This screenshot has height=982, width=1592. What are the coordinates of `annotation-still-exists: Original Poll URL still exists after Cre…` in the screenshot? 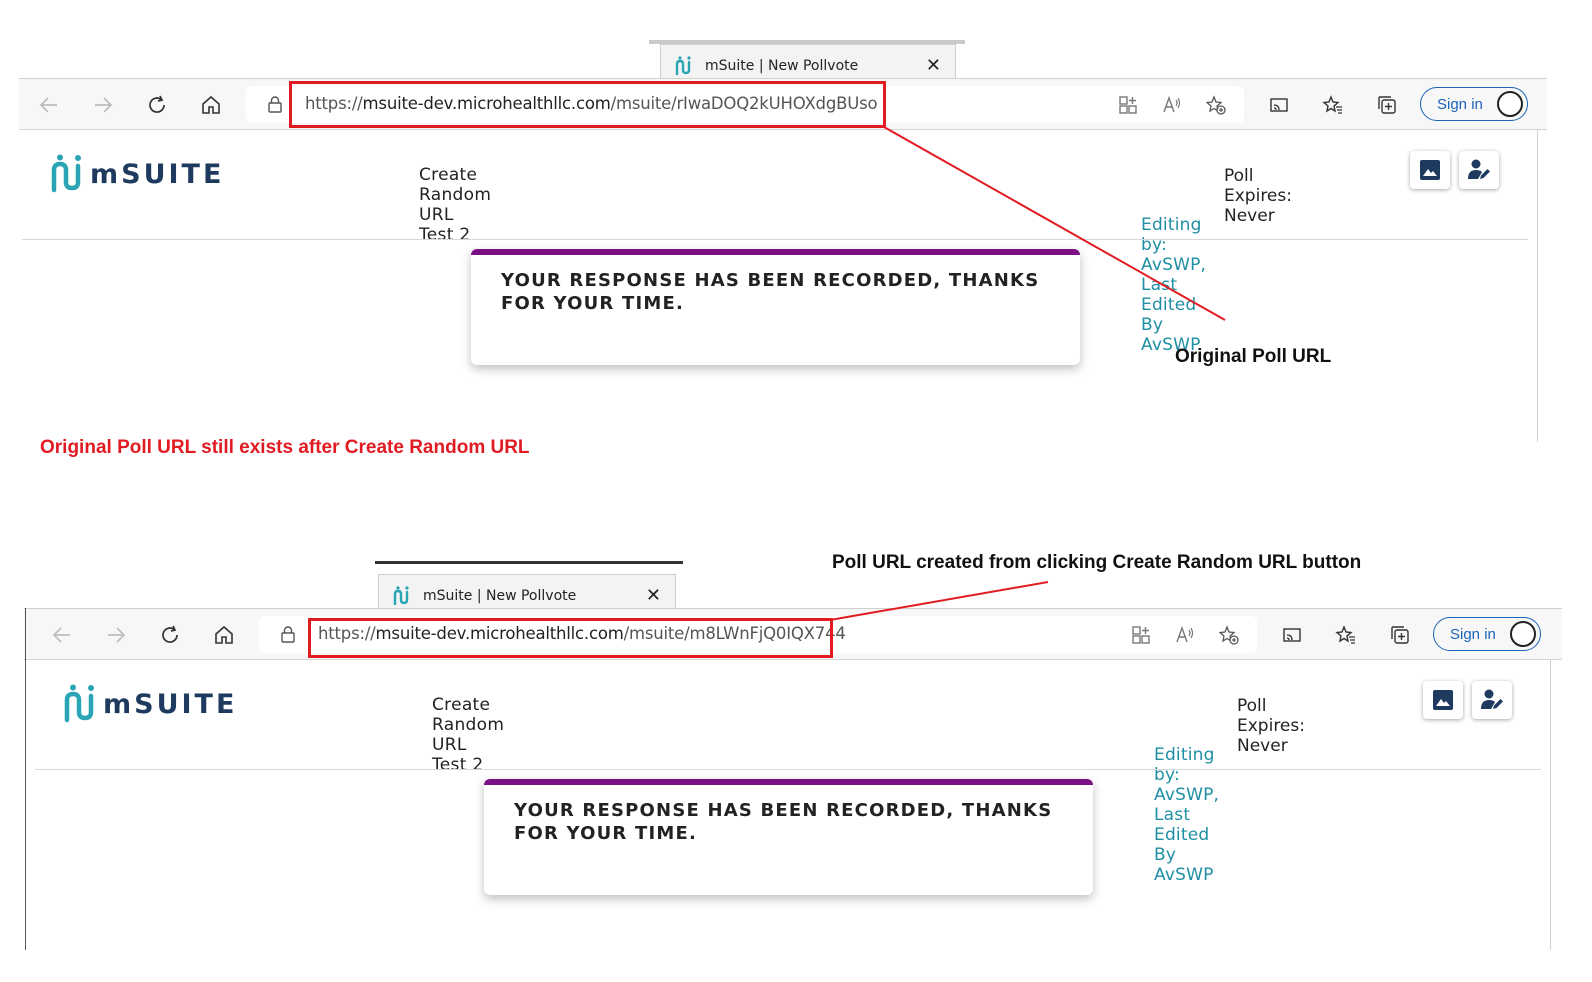 It's located at (285, 447).